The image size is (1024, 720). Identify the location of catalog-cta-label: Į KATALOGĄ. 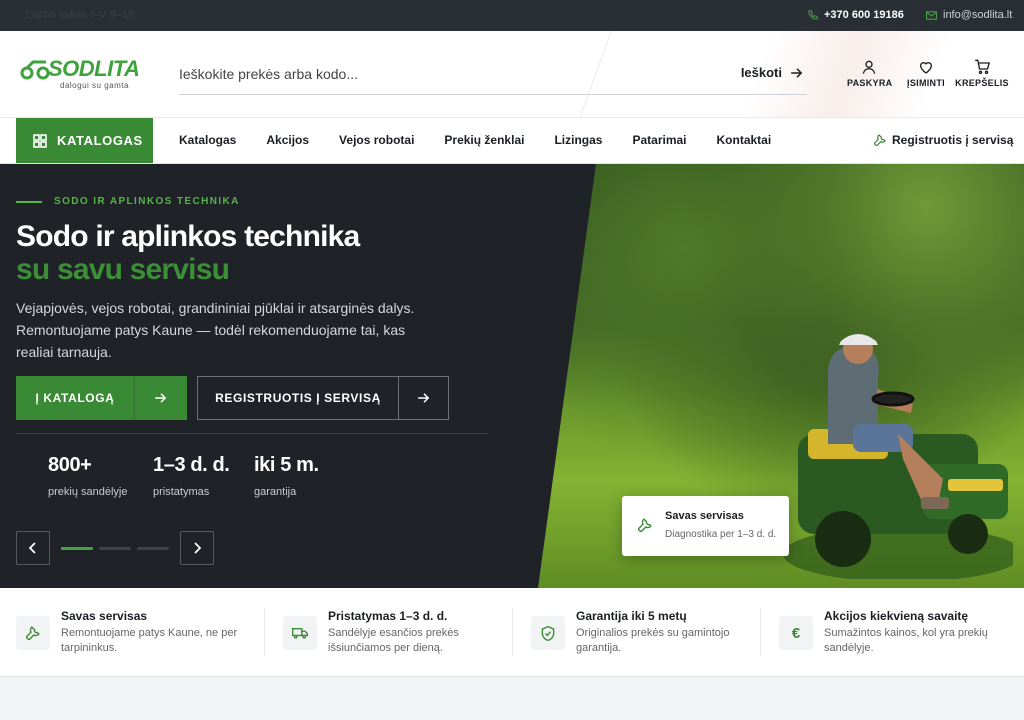
(75, 398).